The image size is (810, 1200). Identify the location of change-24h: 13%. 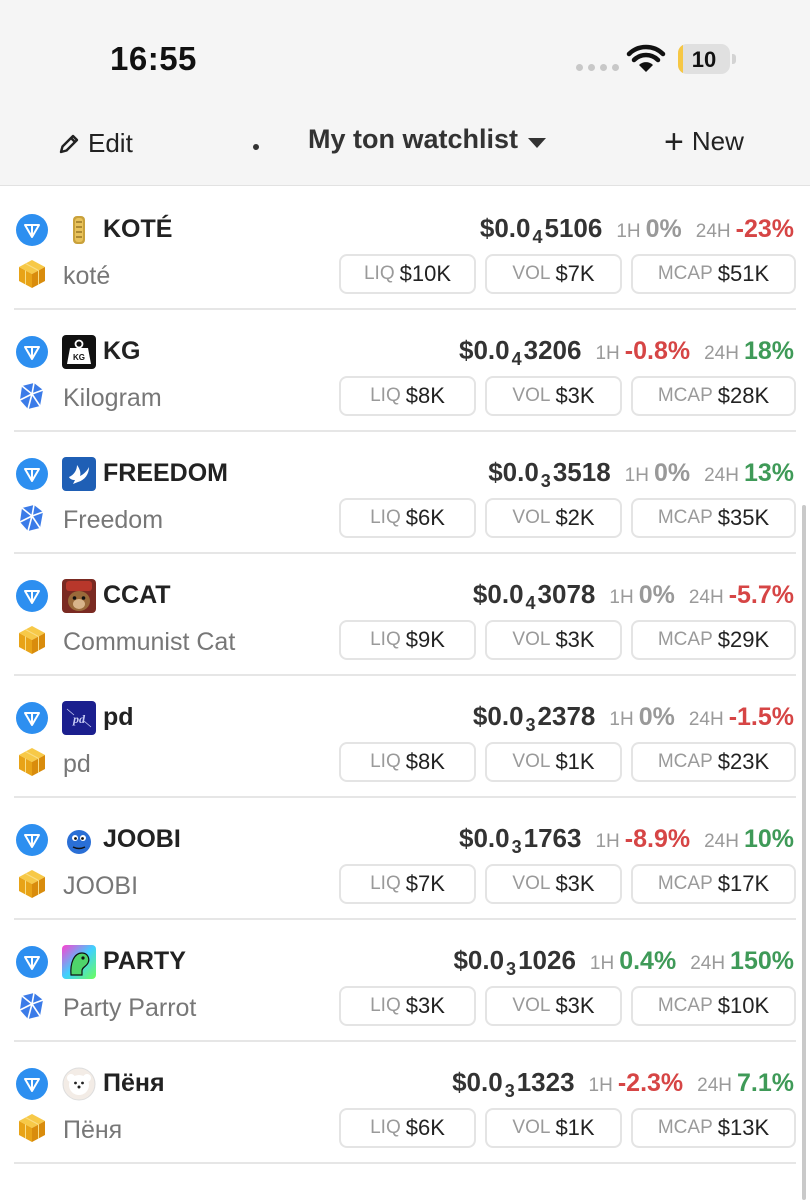
(768, 473).